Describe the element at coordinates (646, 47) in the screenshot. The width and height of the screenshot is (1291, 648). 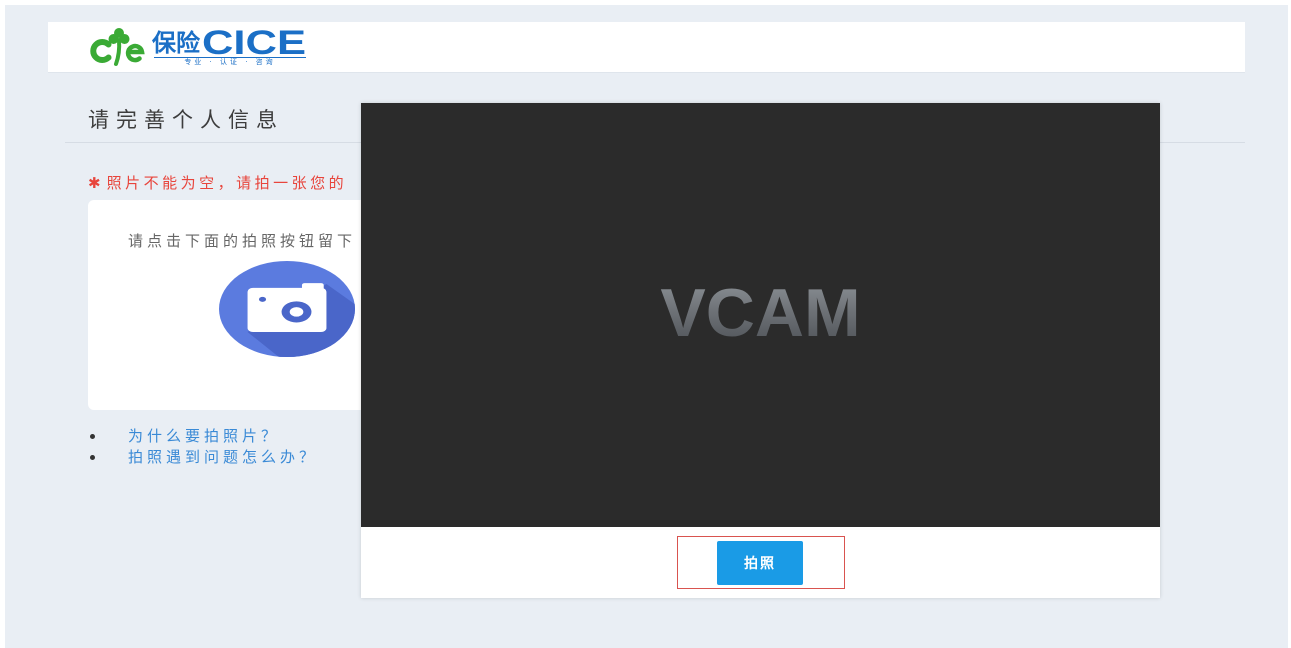
I see `site-header: 保险CICE 专业 · 认证 · 咨询` at that location.